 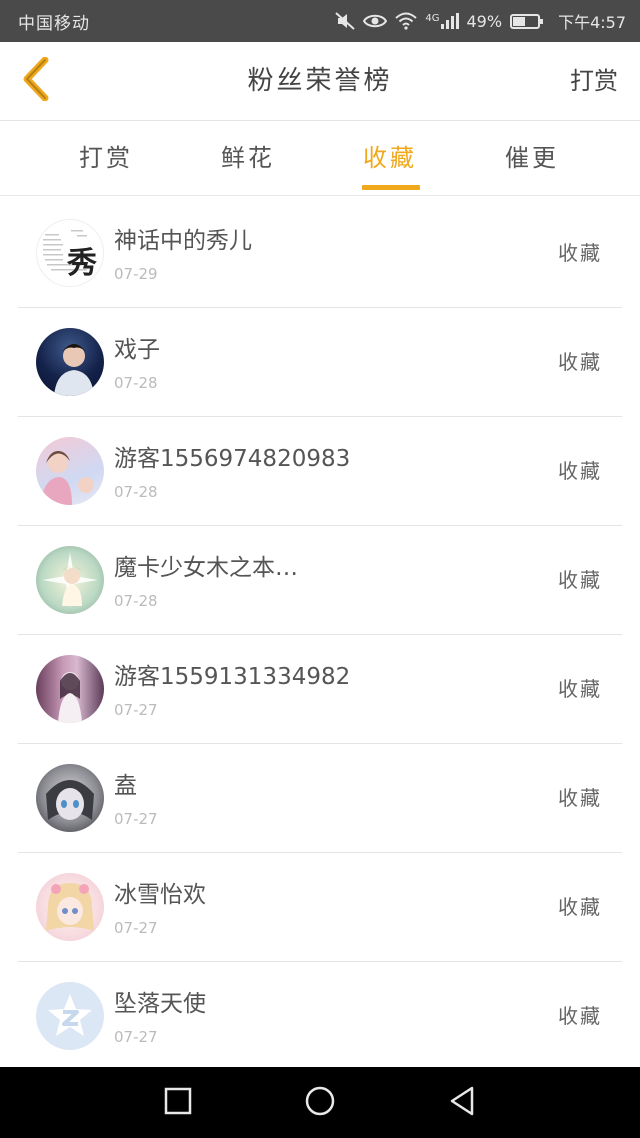 What do you see at coordinates (320, 362) in the screenshot?
I see `list-item: 戏子 07-28 收藏` at bounding box center [320, 362].